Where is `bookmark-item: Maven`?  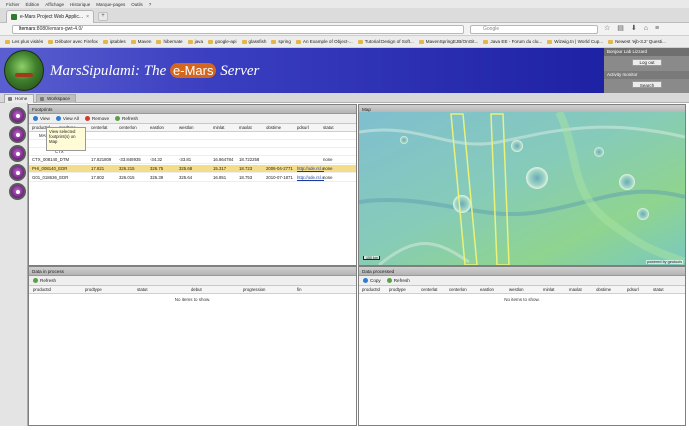 bookmark-item: Maven is located at coordinates (140, 41).